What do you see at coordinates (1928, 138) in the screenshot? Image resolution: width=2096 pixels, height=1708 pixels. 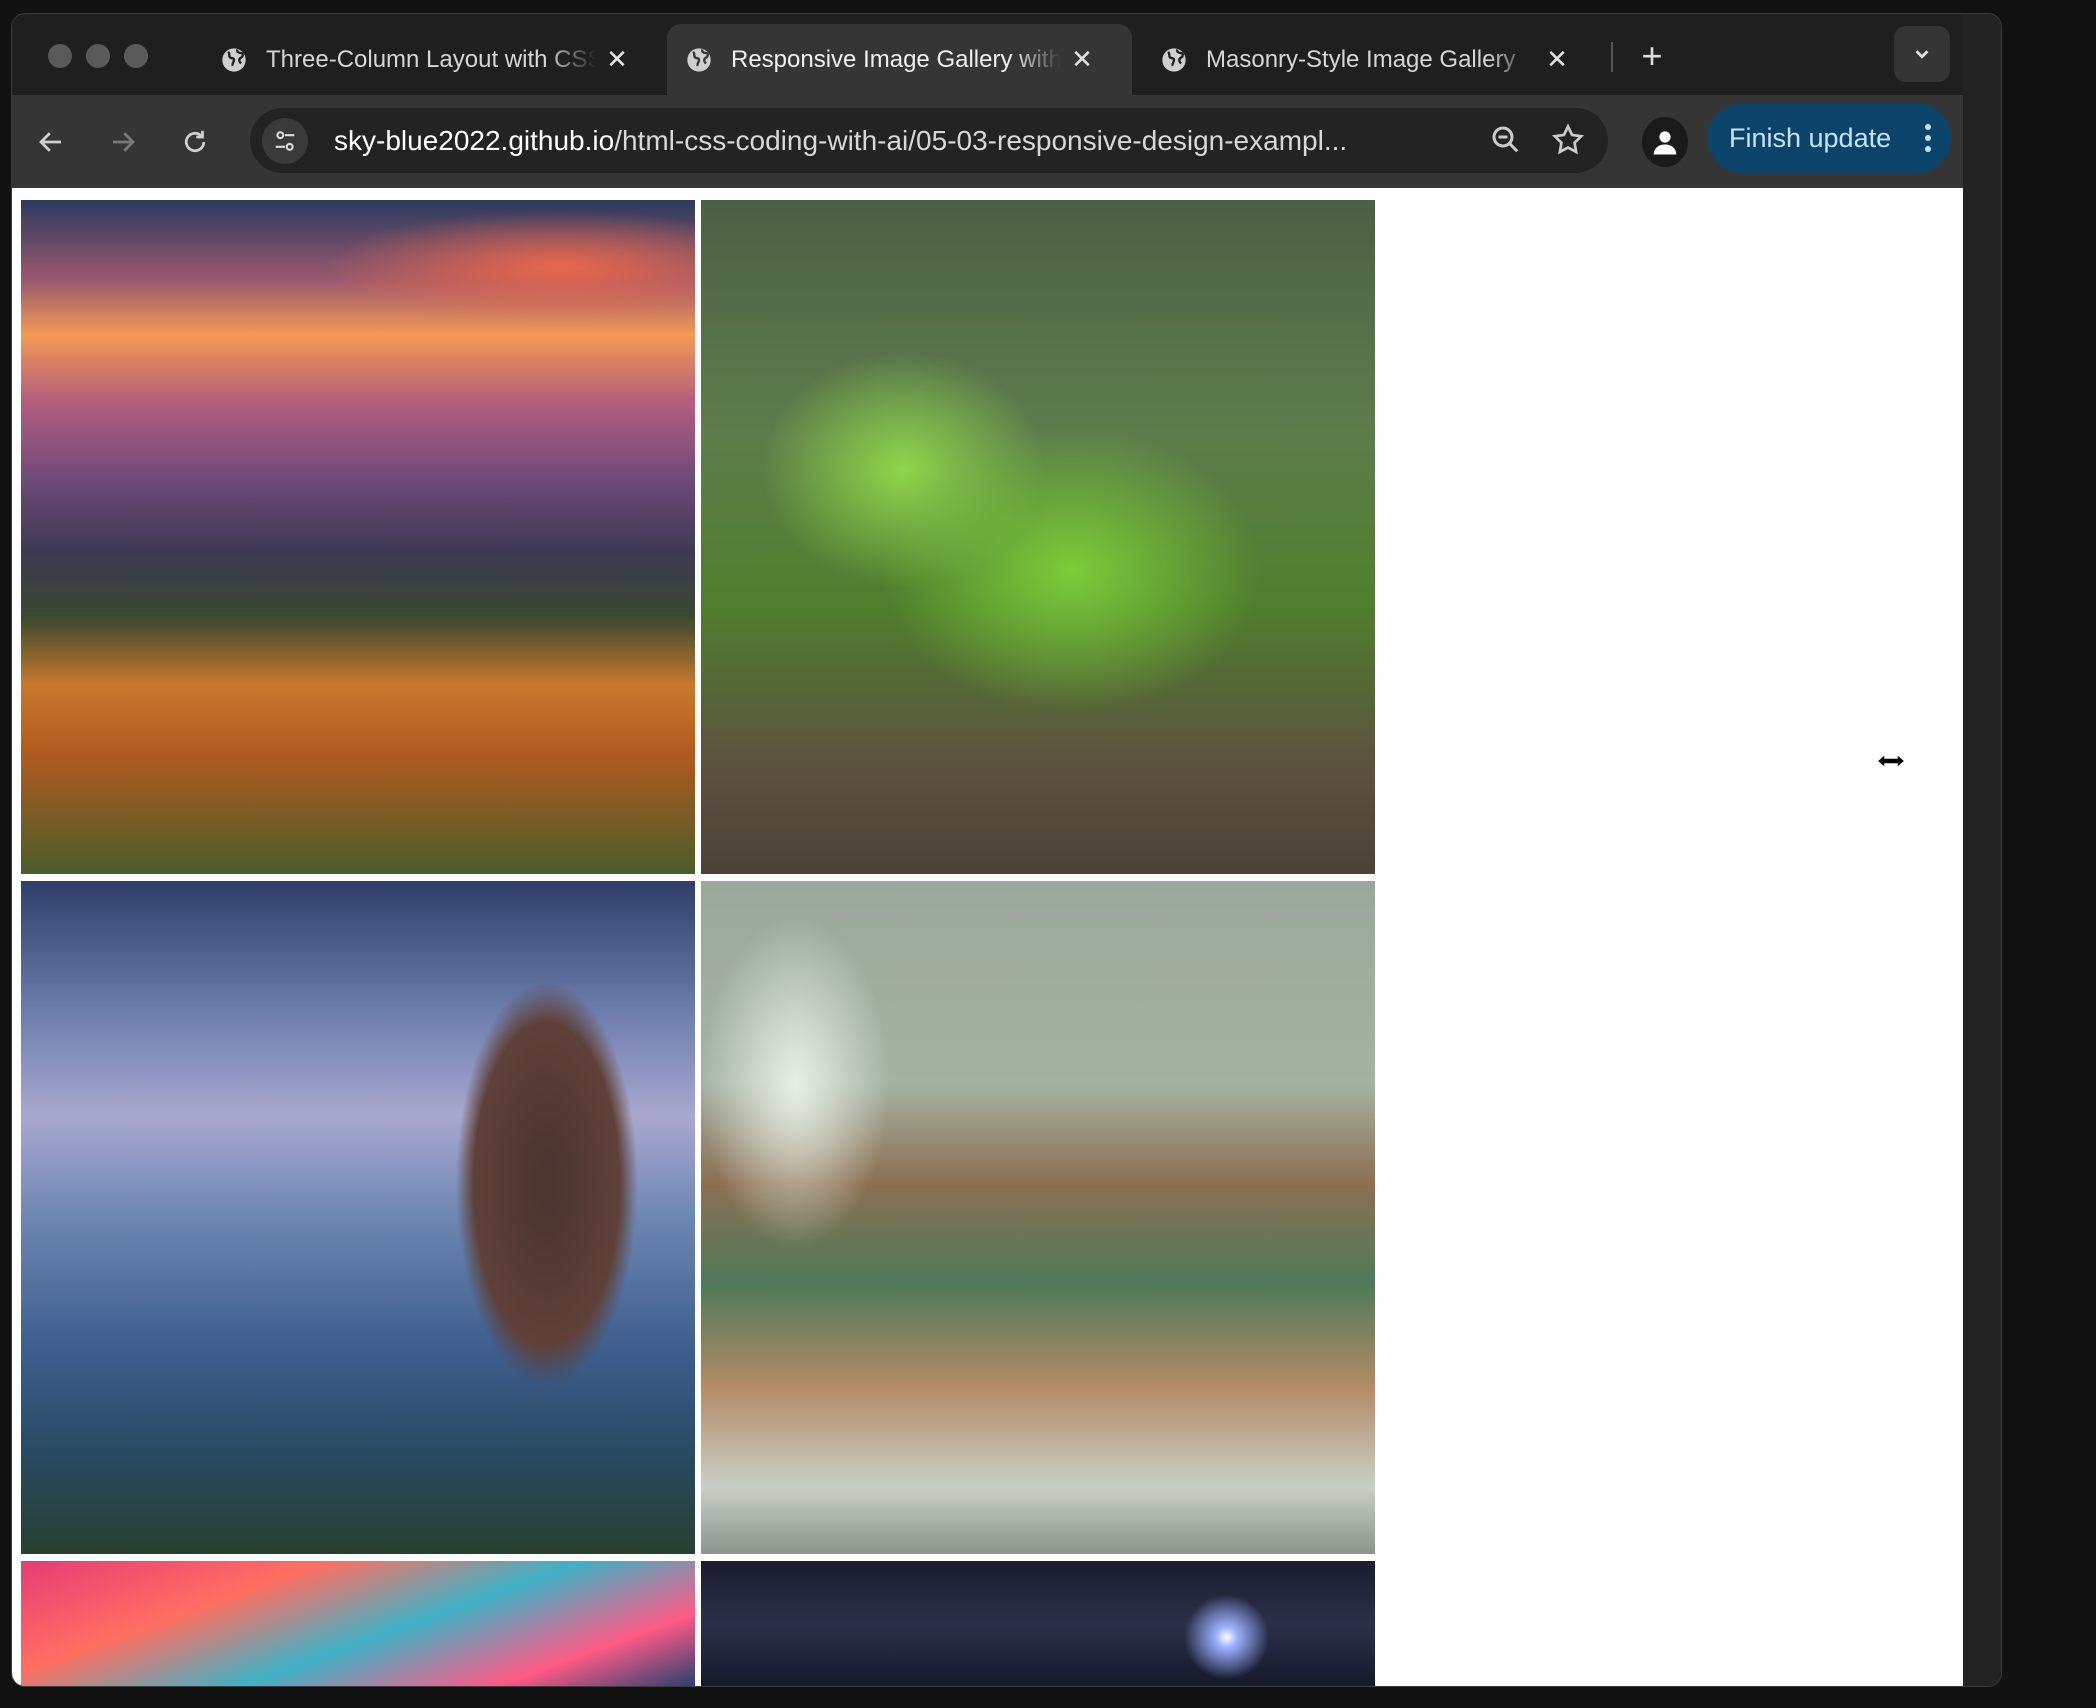 I see `more-vert-icon` at bounding box center [1928, 138].